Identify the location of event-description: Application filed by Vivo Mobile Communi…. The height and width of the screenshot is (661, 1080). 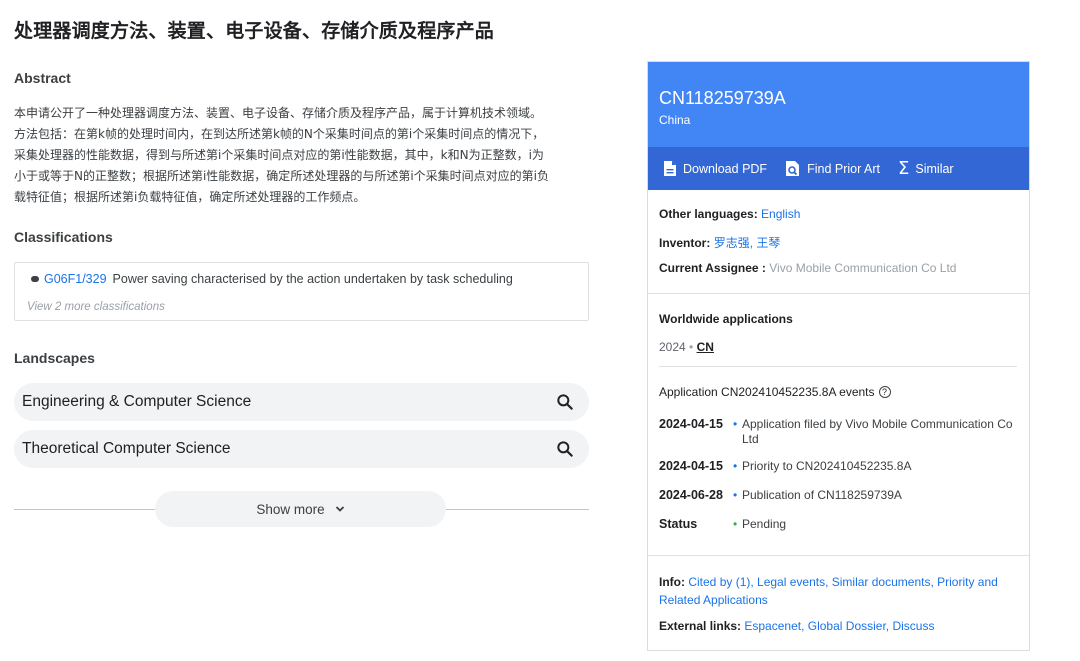
(877, 431).